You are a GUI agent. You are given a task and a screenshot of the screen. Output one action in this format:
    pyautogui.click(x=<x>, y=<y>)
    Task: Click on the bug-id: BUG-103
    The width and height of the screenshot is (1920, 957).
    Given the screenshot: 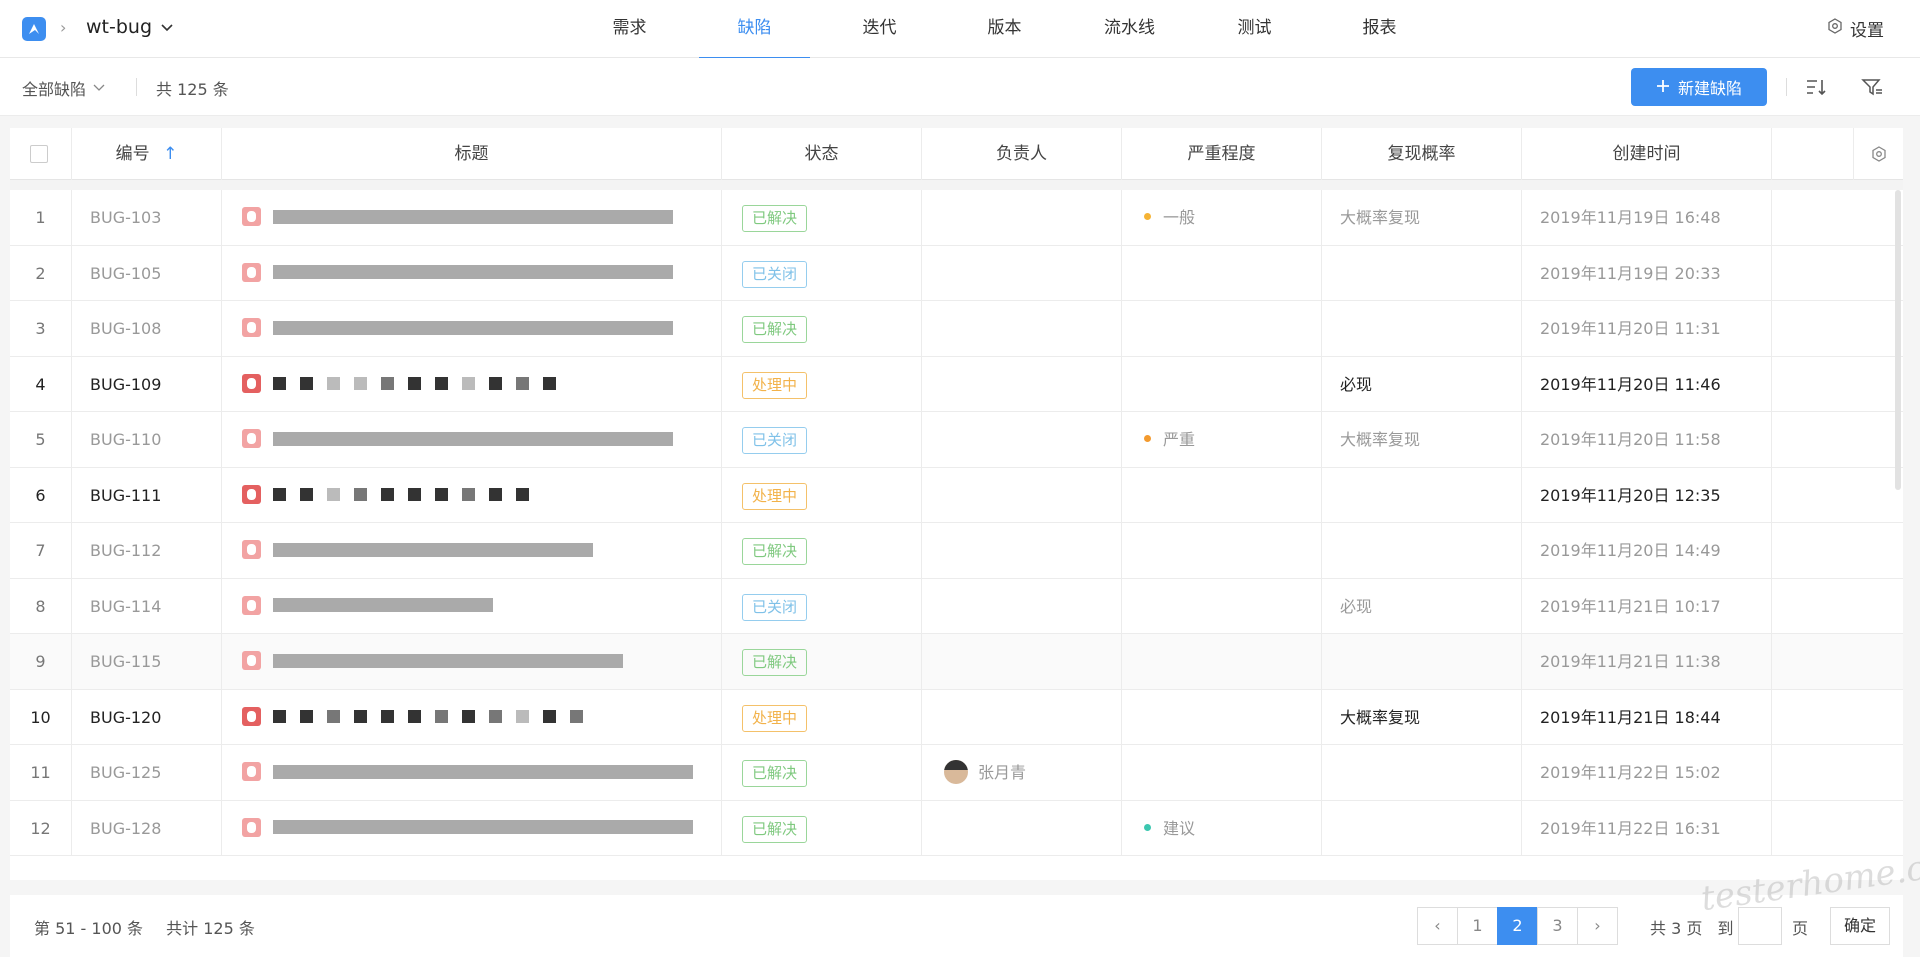 What is the action you would take?
    pyautogui.click(x=147, y=217)
    